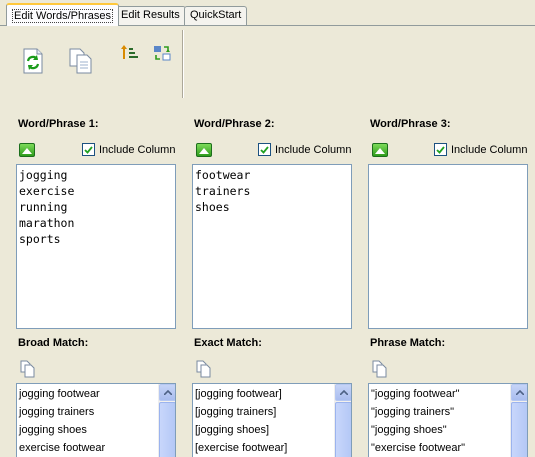  I want to click on tab-label: QuickStart, so click(216, 15).